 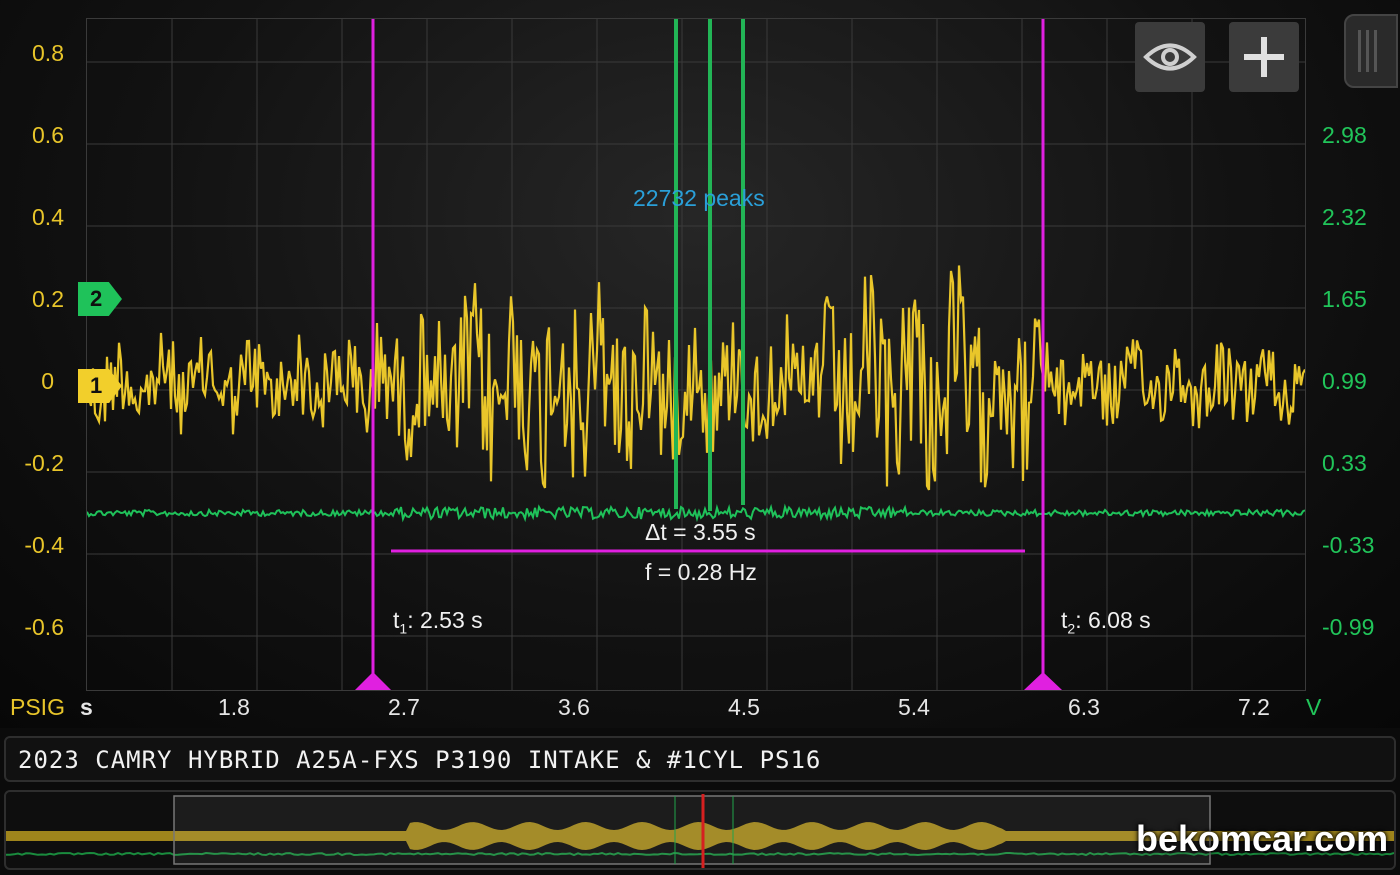 What do you see at coordinates (438, 622) in the screenshot?
I see `cursor-t1-readout: t1: 2.53 s` at bounding box center [438, 622].